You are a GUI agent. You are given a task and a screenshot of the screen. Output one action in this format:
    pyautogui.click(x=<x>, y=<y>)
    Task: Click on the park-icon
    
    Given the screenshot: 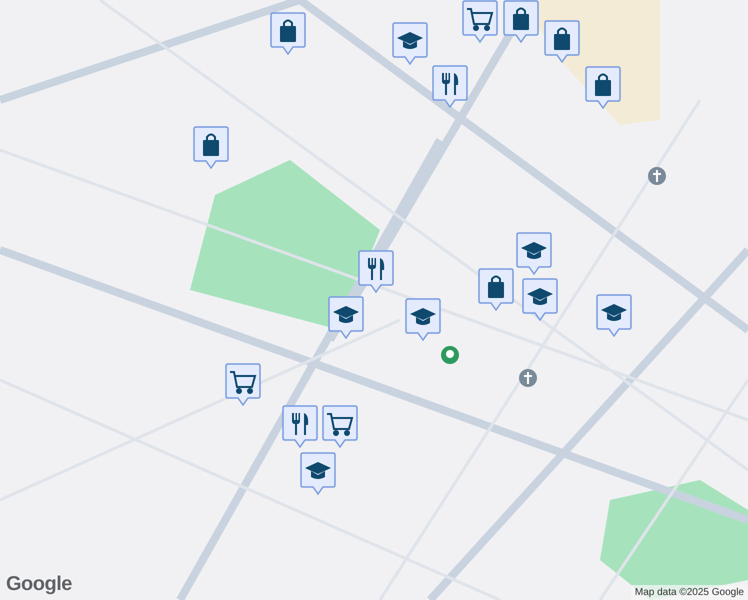 What is the action you would take?
    pyautogui.click(x=450, y=355)
    